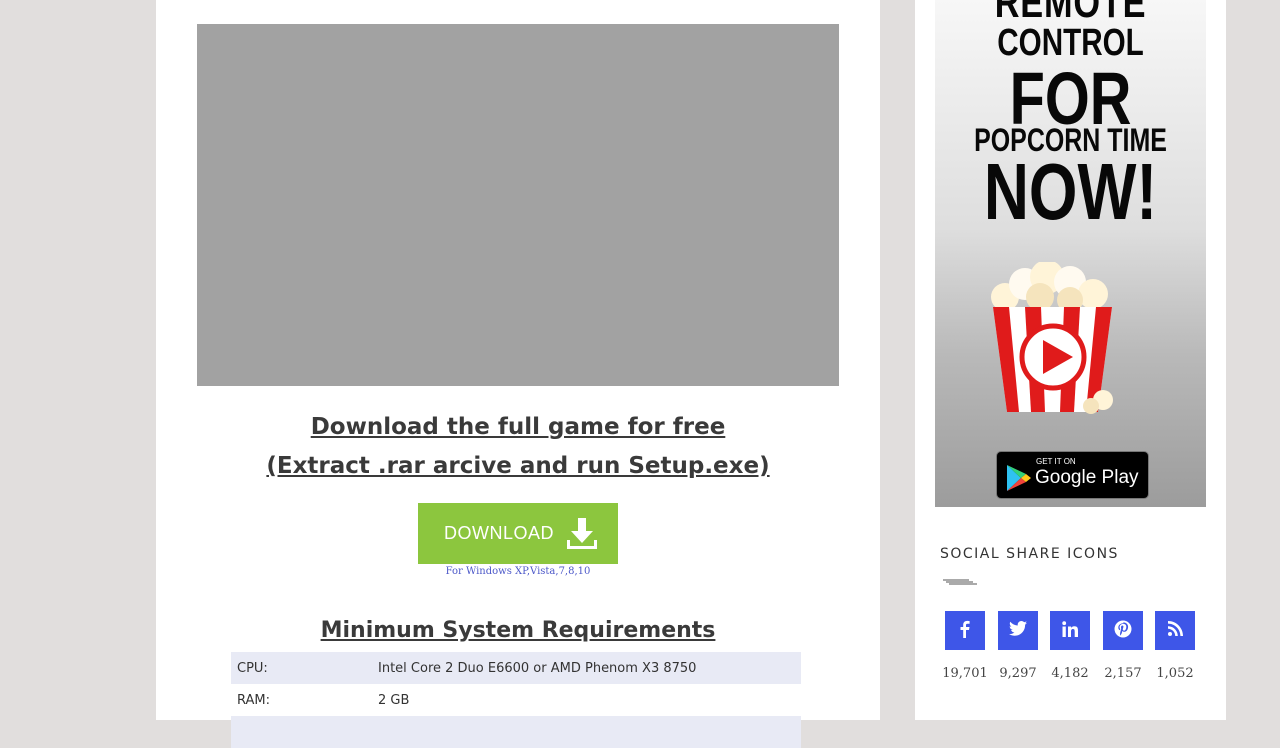 This screenshot has width=1280, height=748. What do you see at coordinates (516, 732) in the screenshot?
I see `table-row` at bounding box center [516, 732].